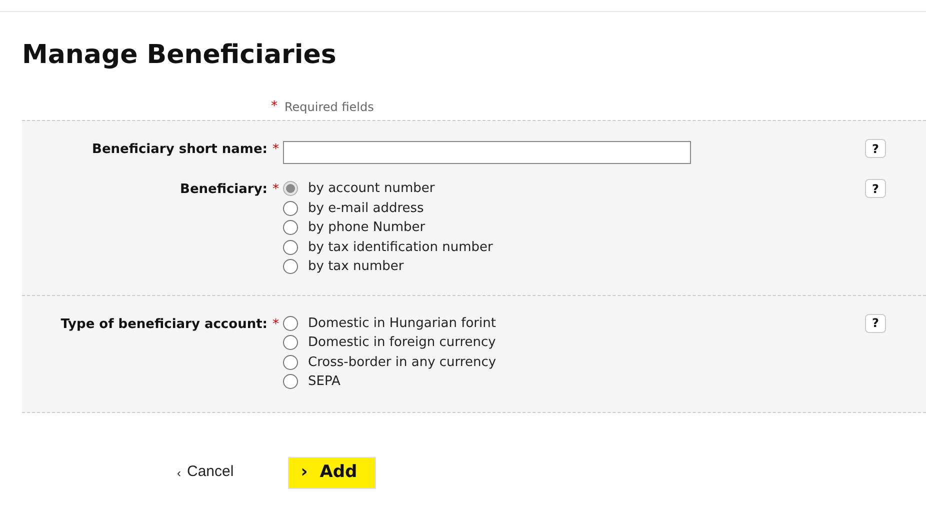  Describe the element at coordinates (180, 55) in the screenshot. I see `page-title: Manage Beneficiaries` at that location.